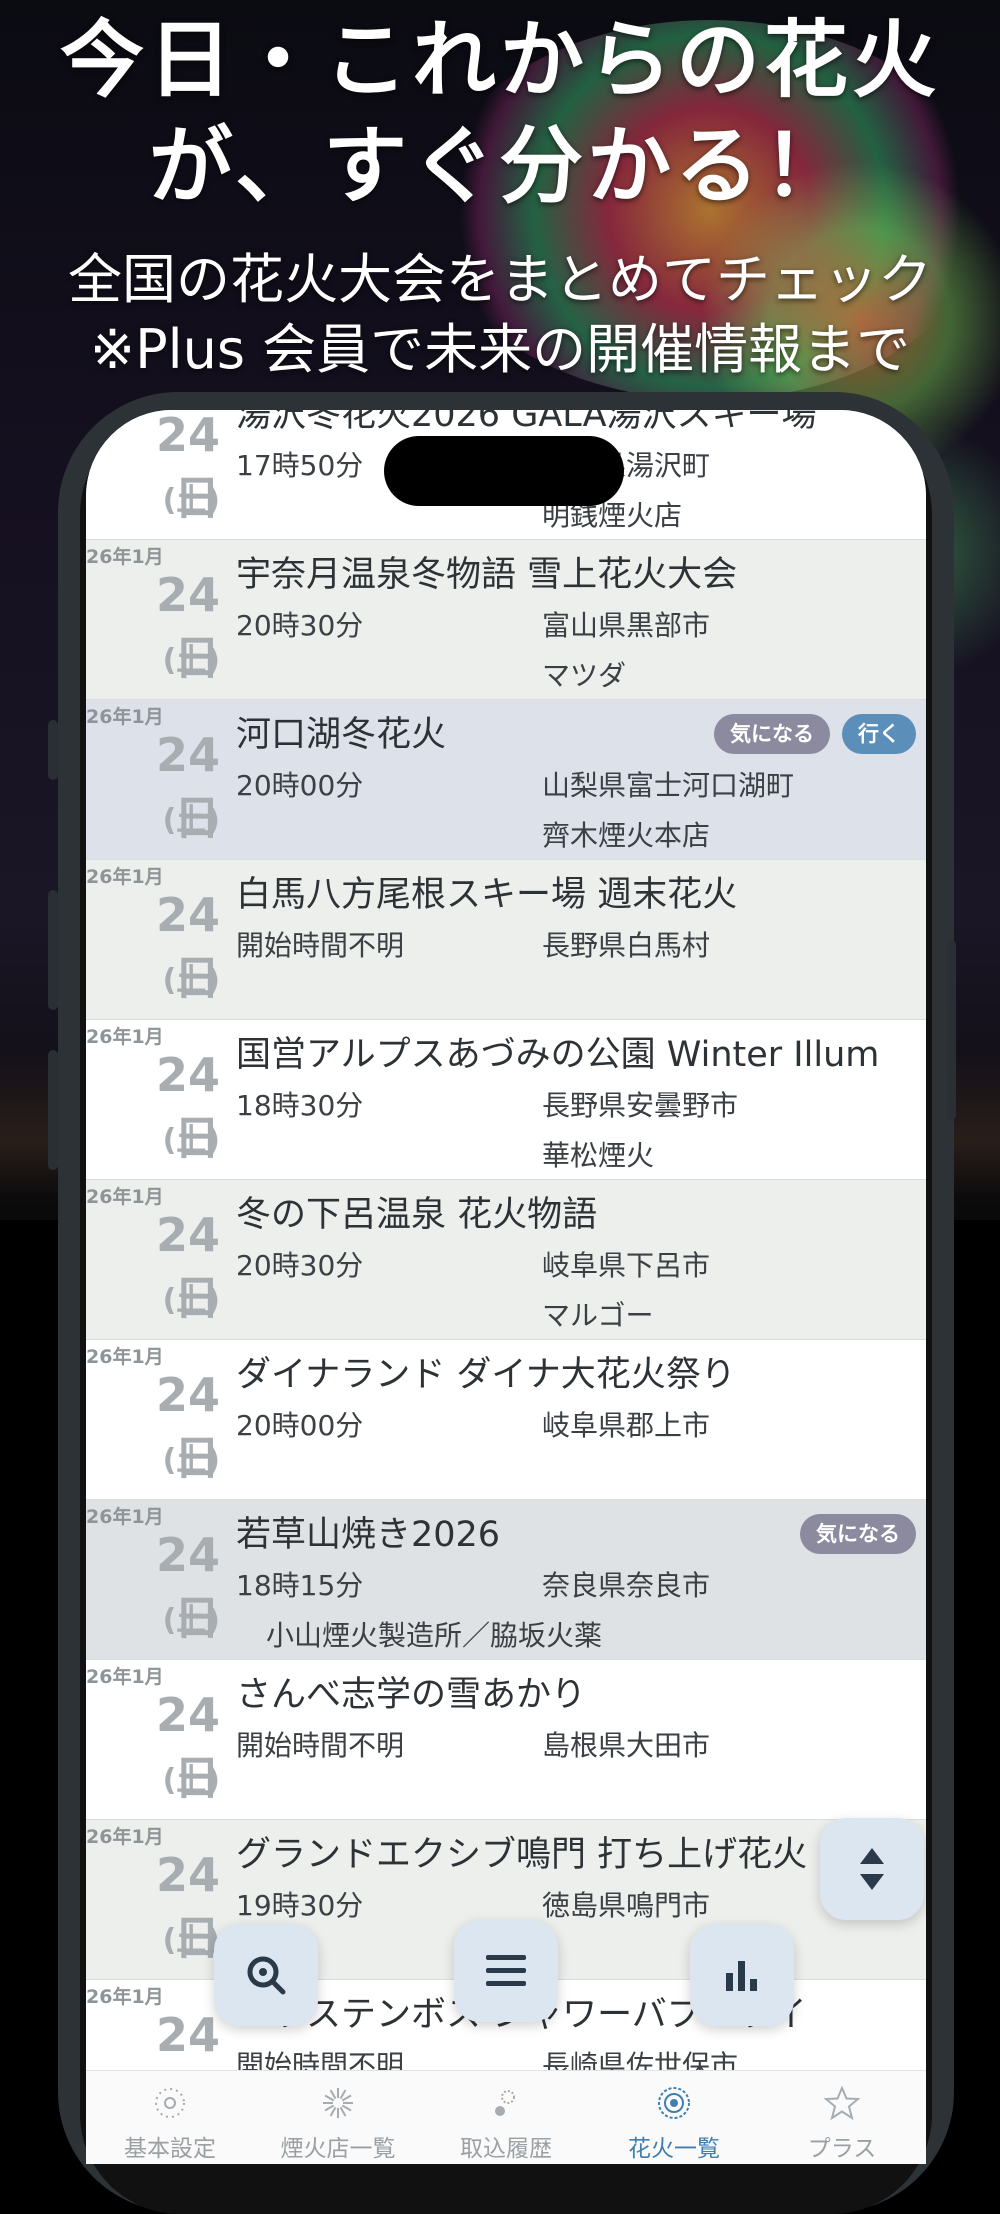 The image size is (1000, 2214). What do you see at coordinates (626, 1265) in the screenshot?
I see `event-location: 岐阜県下呂市` at bounding box center [626, 1265].